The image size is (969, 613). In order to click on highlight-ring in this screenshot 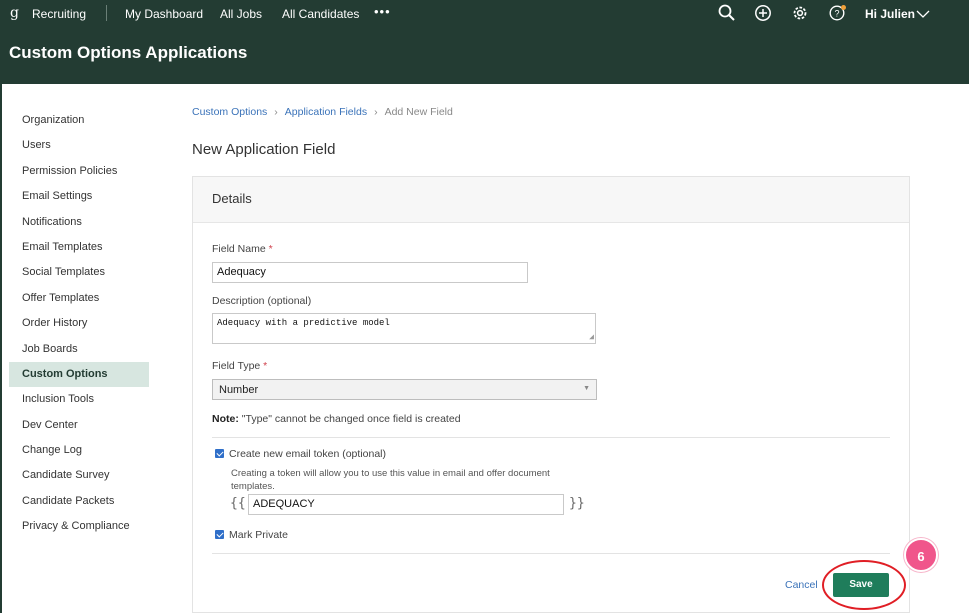, I will do `click(864, 585)`.